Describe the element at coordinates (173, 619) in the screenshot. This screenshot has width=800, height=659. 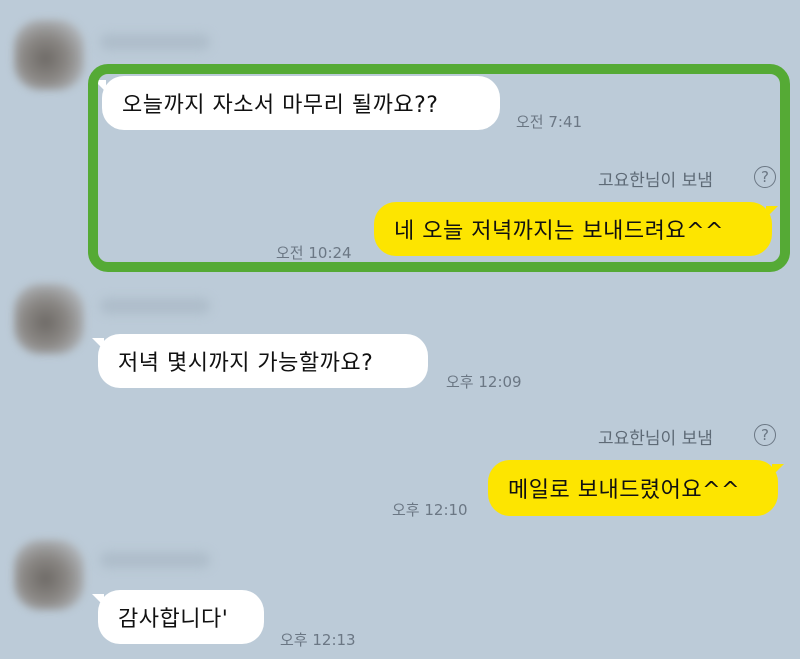
I see `message-text: 감사합니다'` at that location.